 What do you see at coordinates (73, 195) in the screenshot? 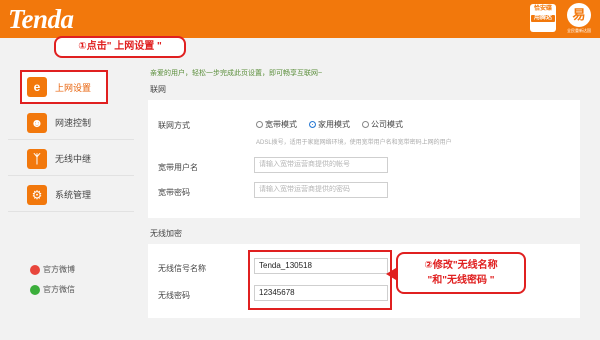
I see `sidebar-item-label: 系统管理` at bounding box center [73, 195].